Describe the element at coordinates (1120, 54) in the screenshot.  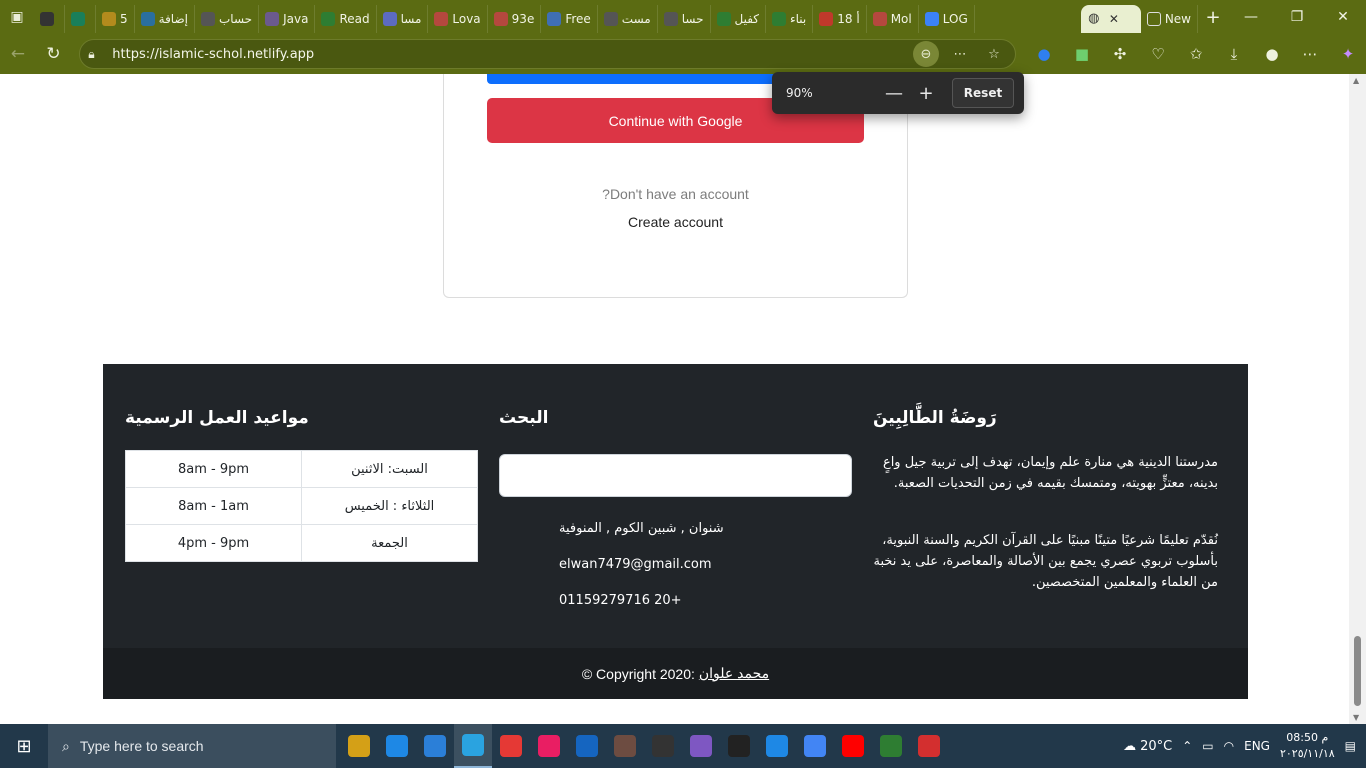
I see `extensions-puzzle-icon: ✣` at that location.